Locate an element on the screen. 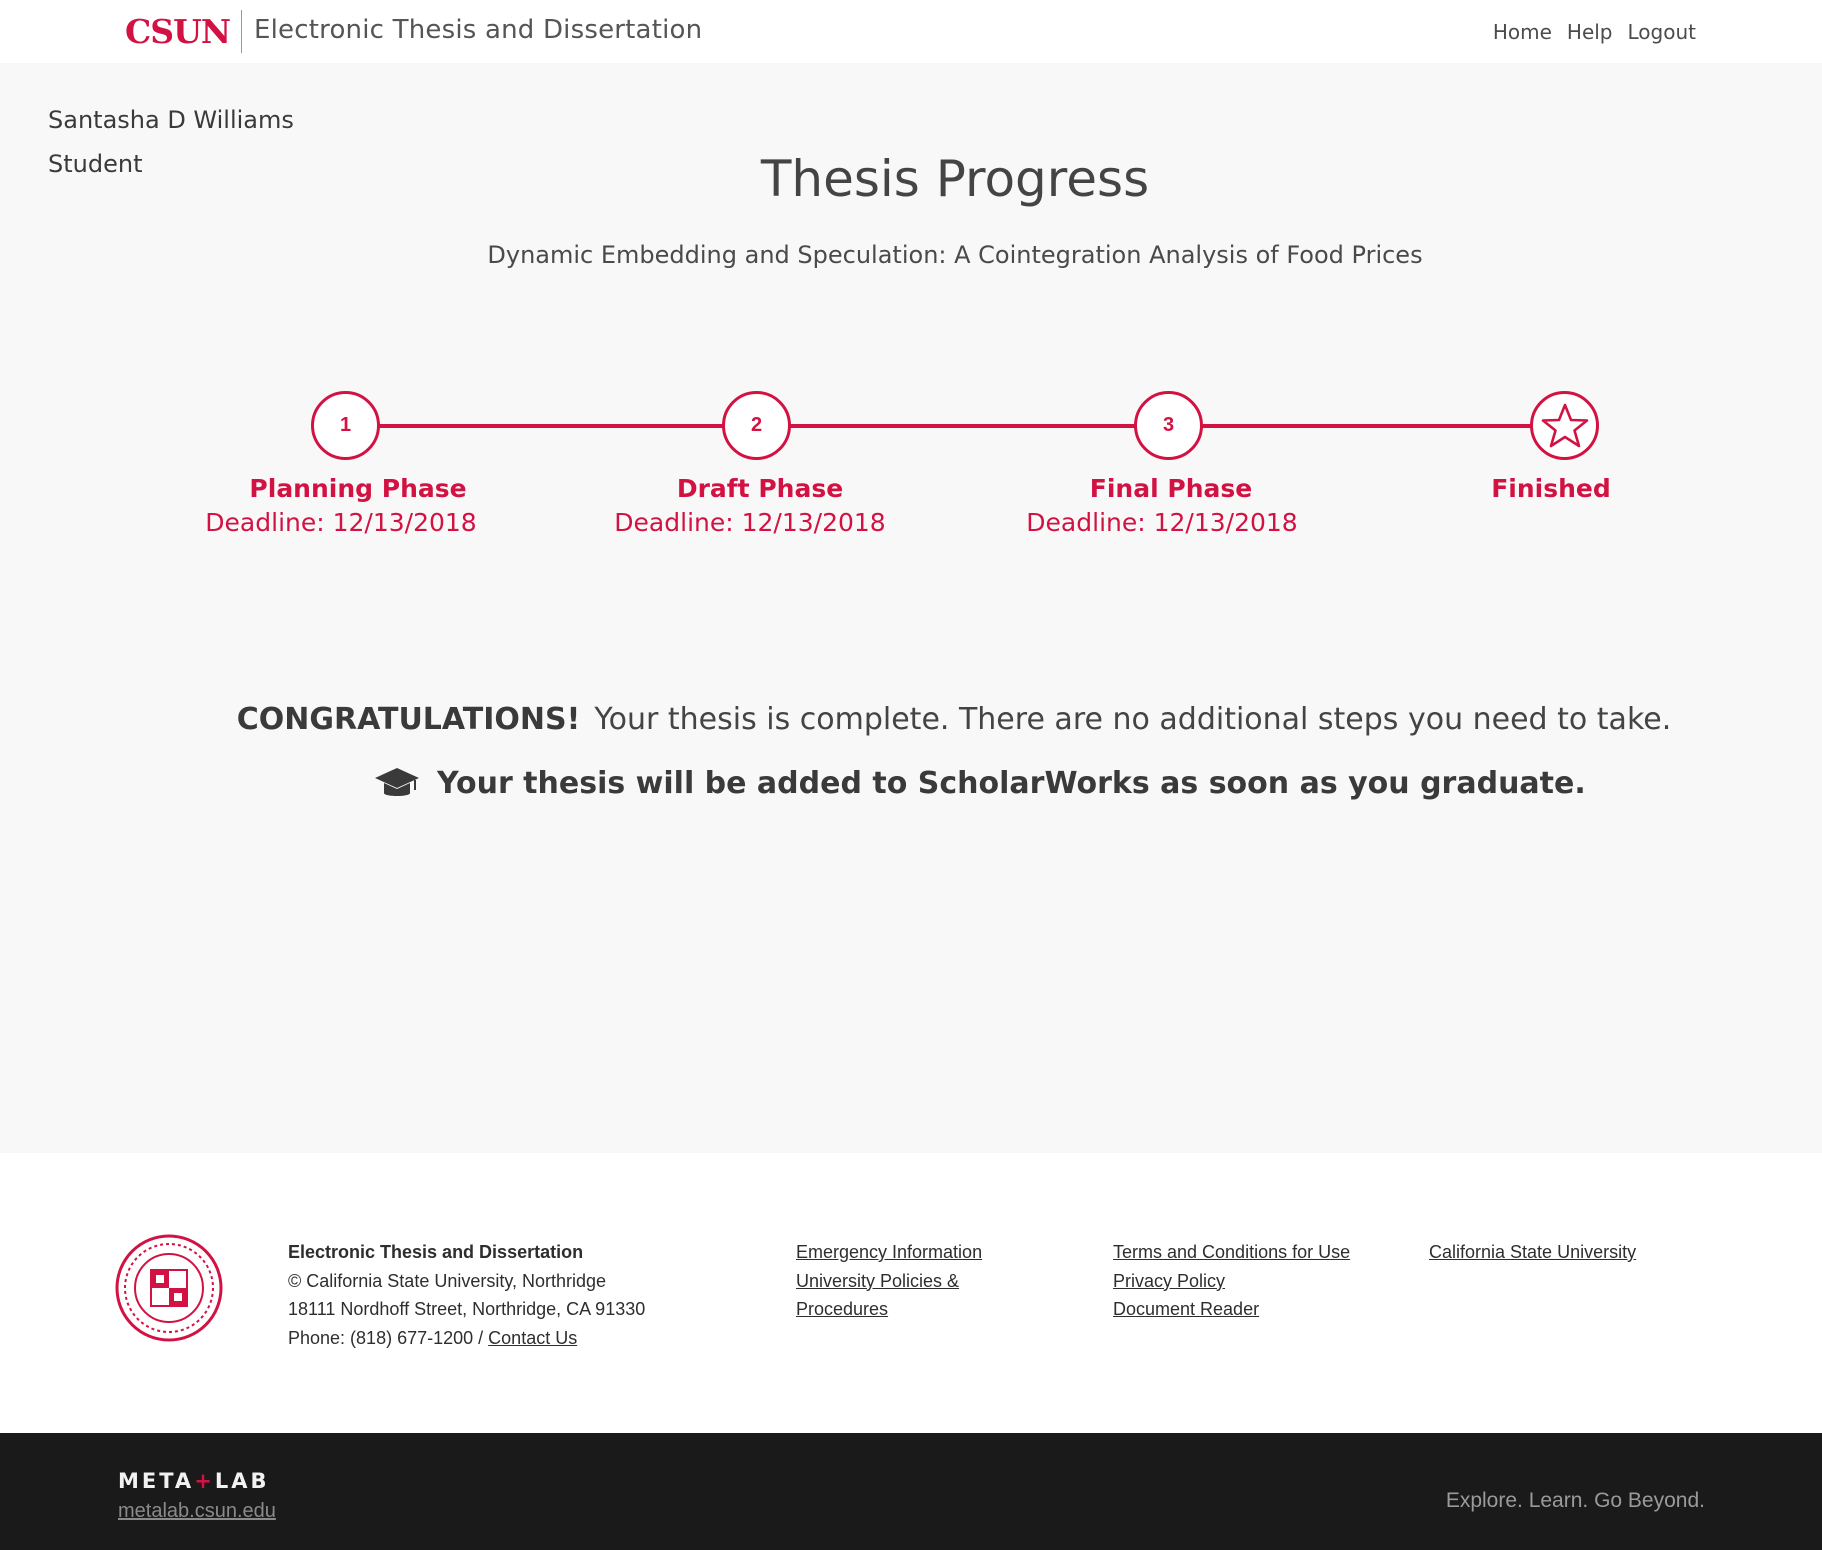  nav-logout-link: Logout is located at coordinates (1662, 32).